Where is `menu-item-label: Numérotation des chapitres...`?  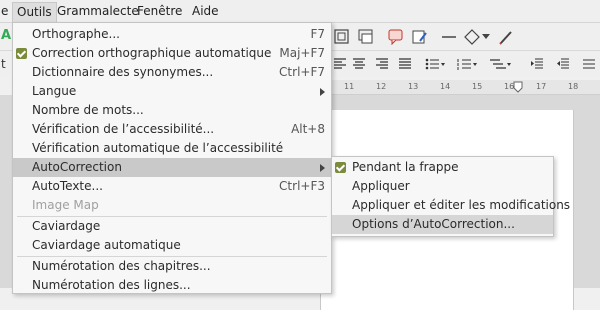 menu-item-label: Numérotation des chapitres... is located at coordinates (121, 266).